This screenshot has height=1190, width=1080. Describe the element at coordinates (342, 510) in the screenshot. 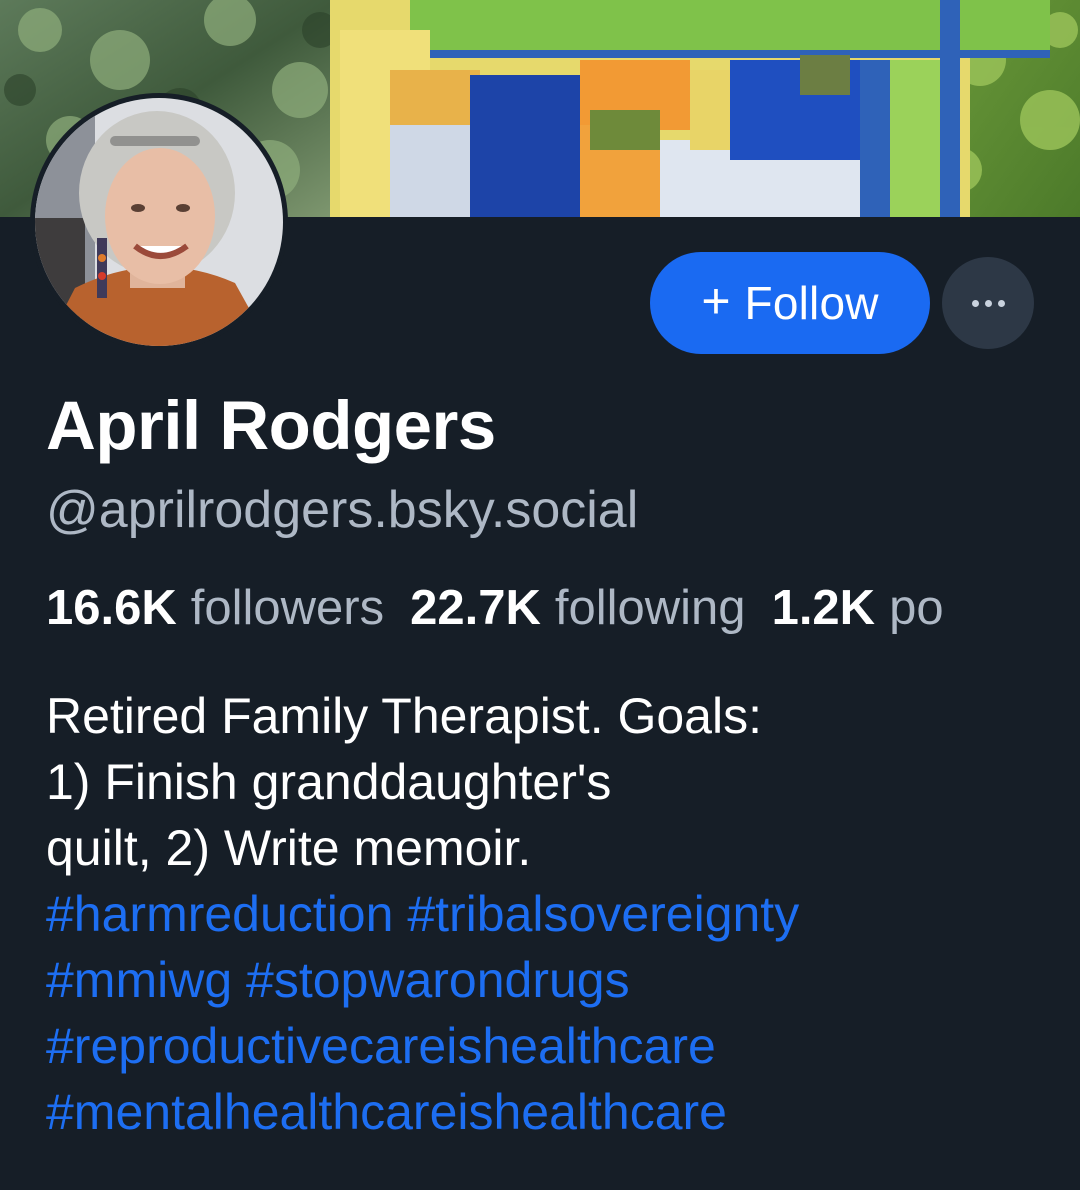

I see `handle: @aprilrodgers.bsky.social` at that location.